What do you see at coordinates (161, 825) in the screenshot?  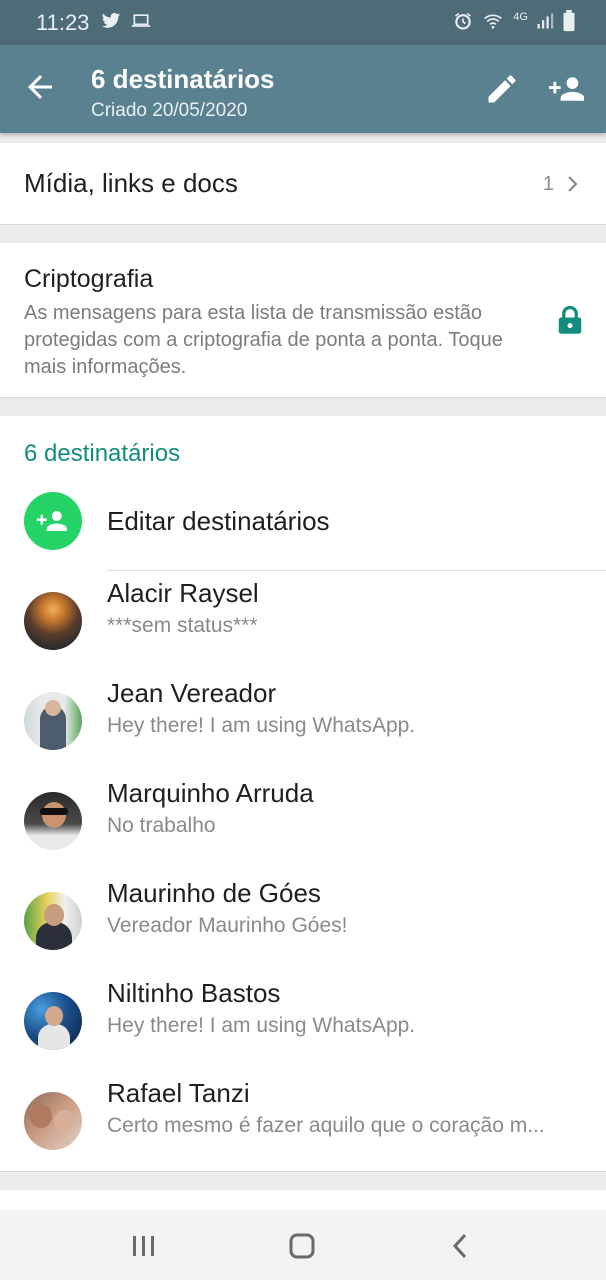 I see `contact-status: No trabalho` at bounding box center [161, 825].